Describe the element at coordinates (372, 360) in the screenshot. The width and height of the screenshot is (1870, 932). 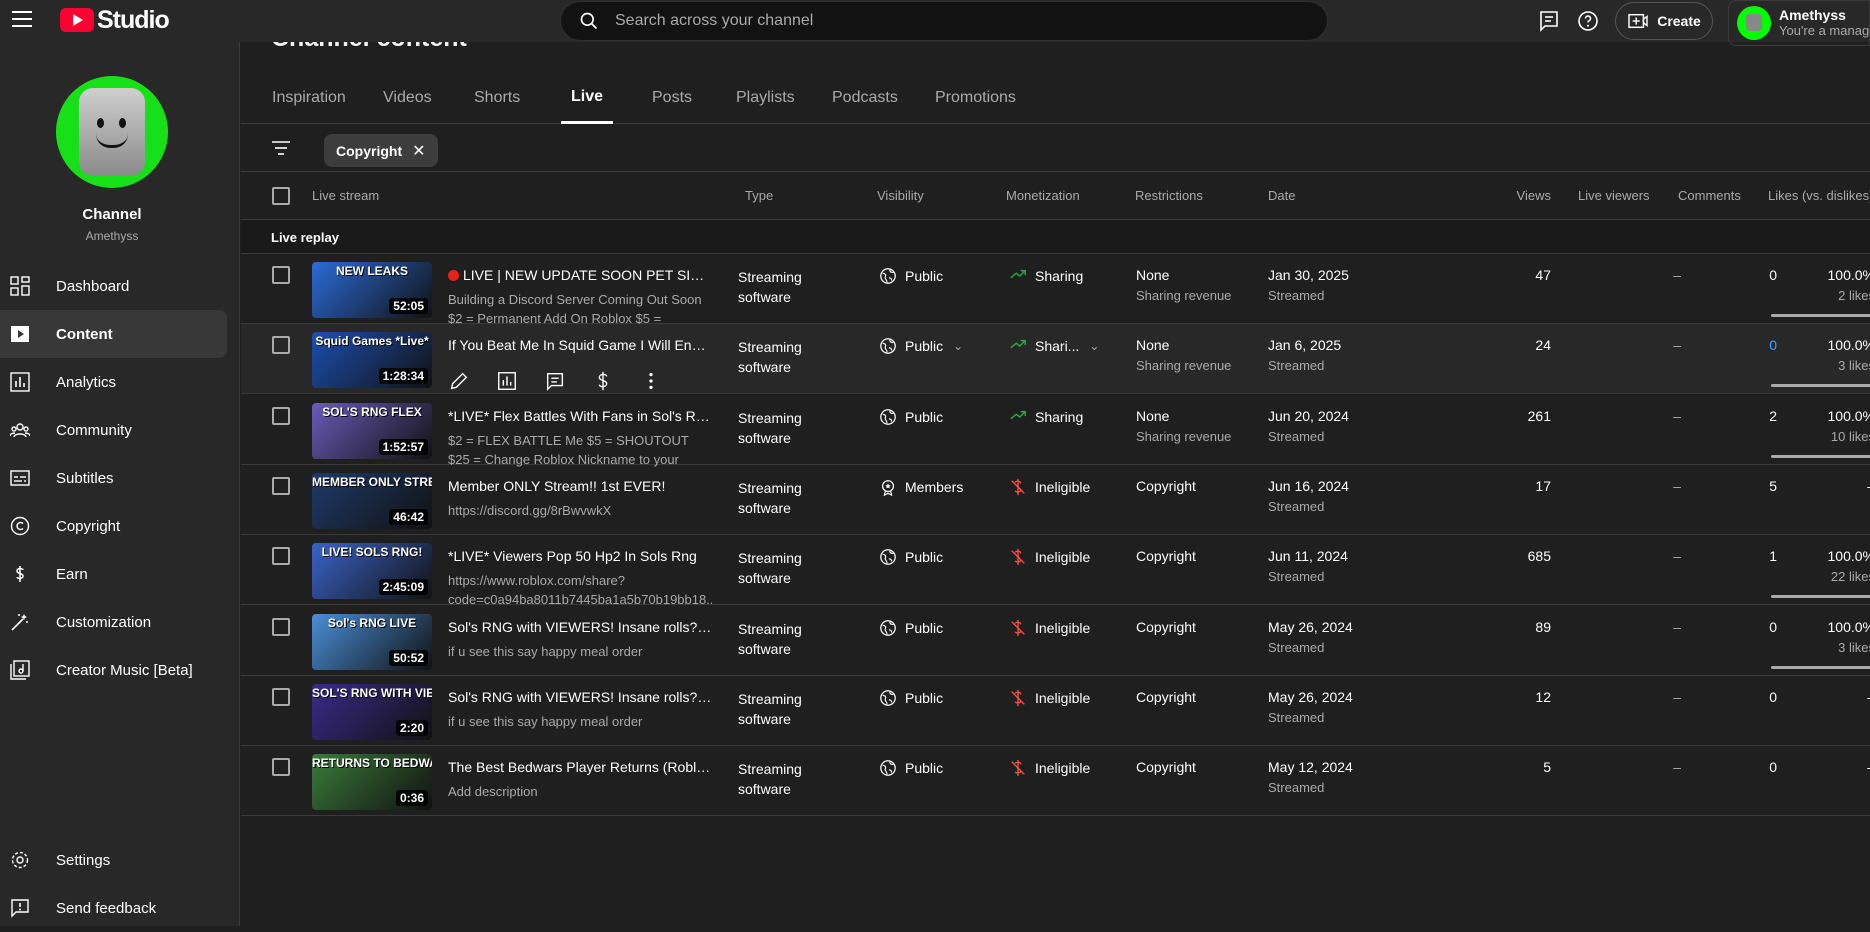
I see `video-thumbnail: Squid Games *Live* 1:28:34` at that location.